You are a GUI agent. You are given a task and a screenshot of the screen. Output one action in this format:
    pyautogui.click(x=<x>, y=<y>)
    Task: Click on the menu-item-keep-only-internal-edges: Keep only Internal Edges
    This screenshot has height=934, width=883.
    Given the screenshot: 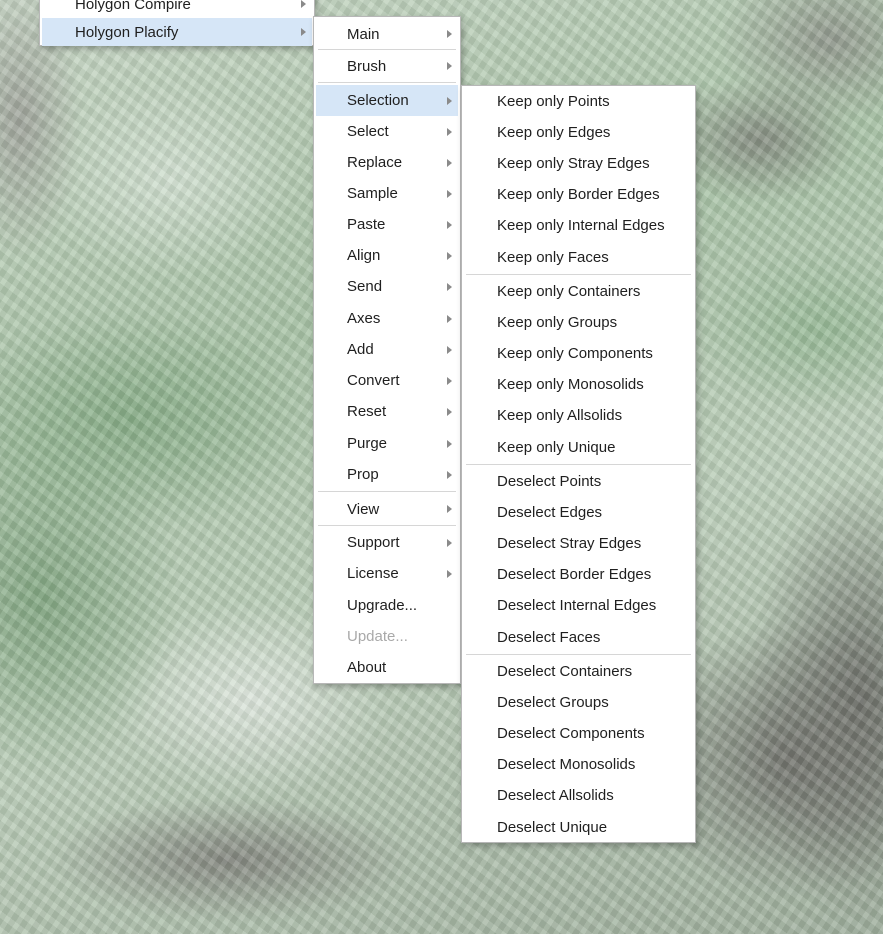 What is the action you would take?
    pyautogui.click(x=578, y=225)
    